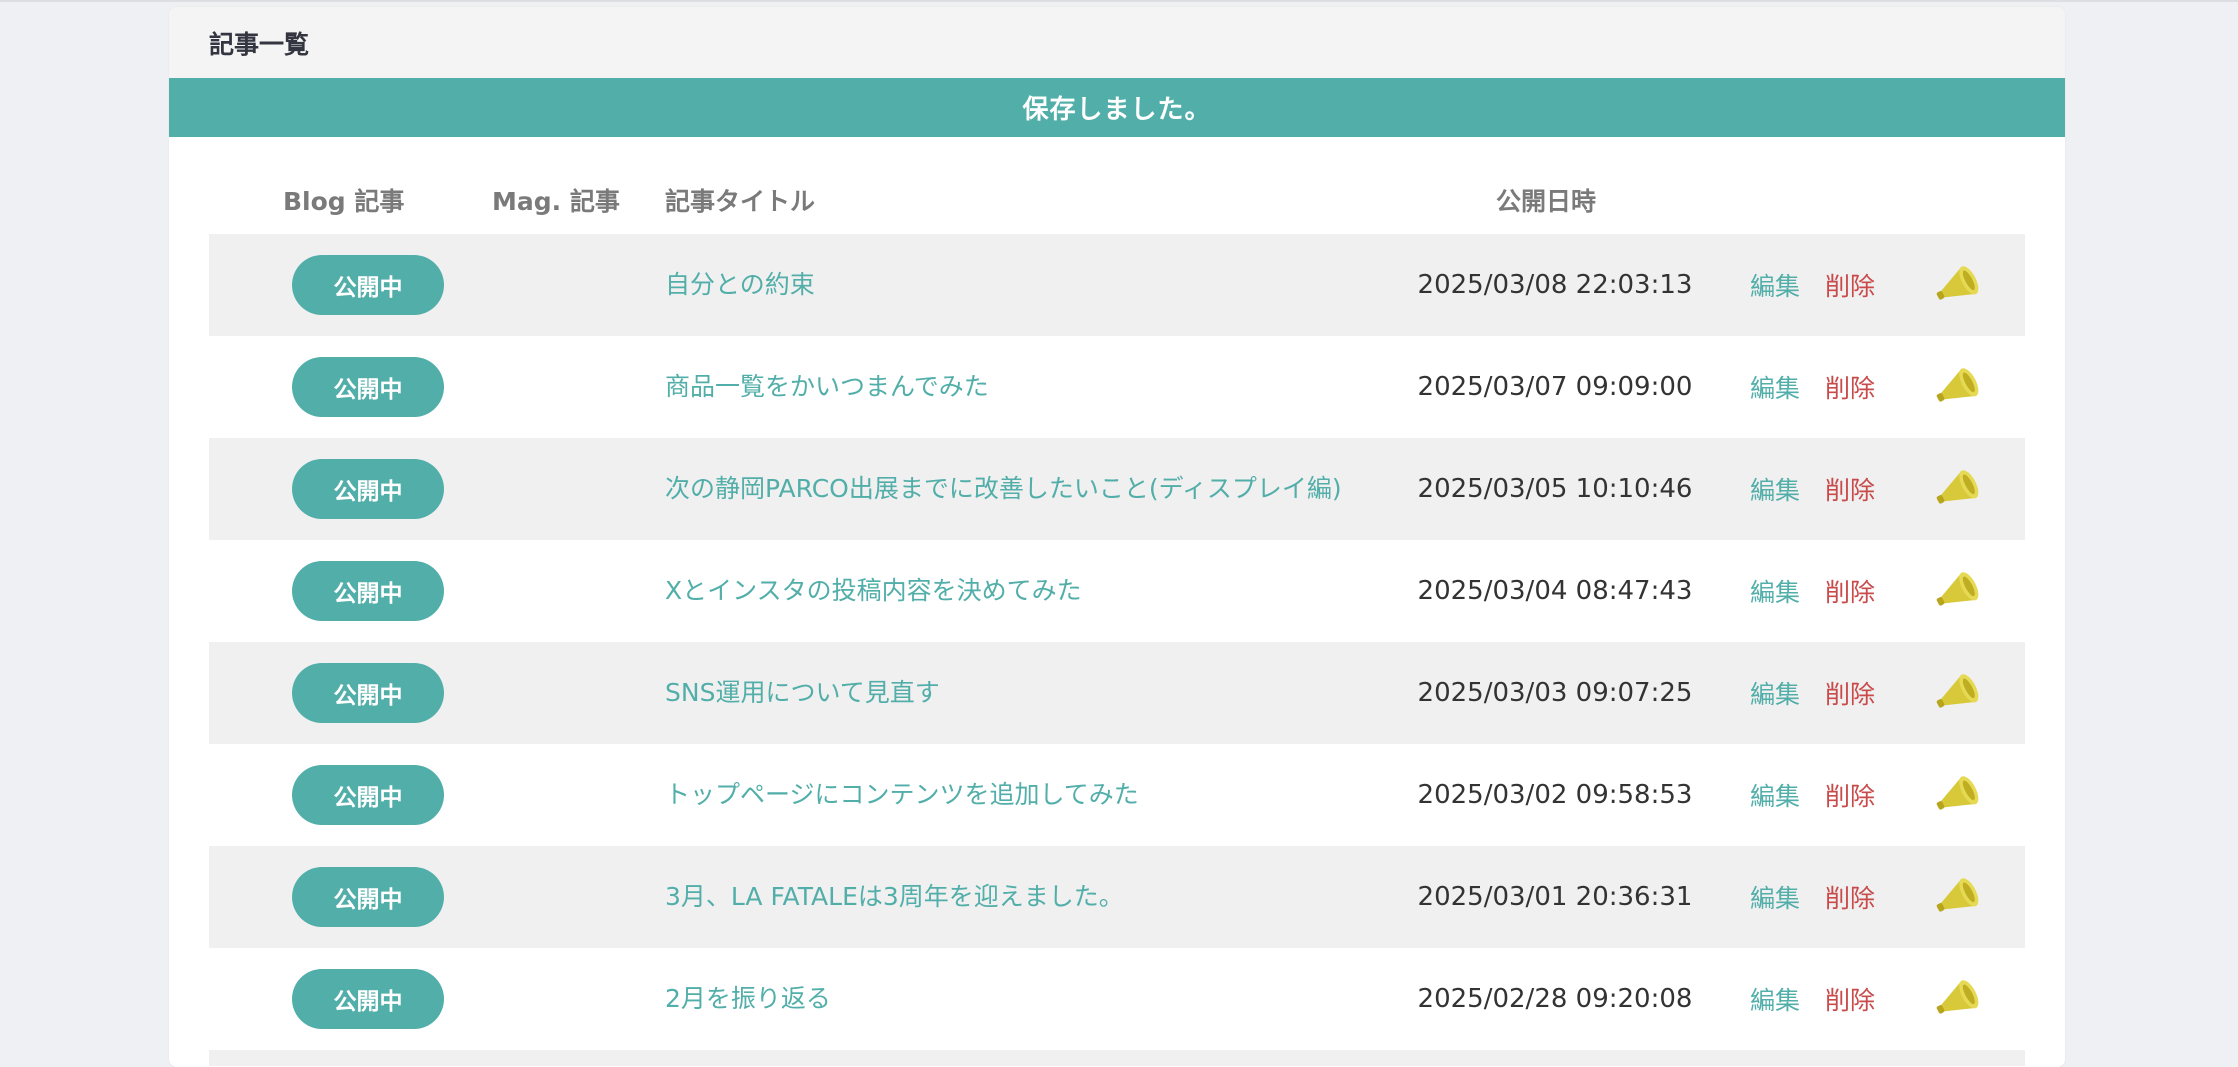  Describe the element at coordinates (1555, 795) in the screenshot. I see `published-date: 2025/03/02 09:58:53` at that location.